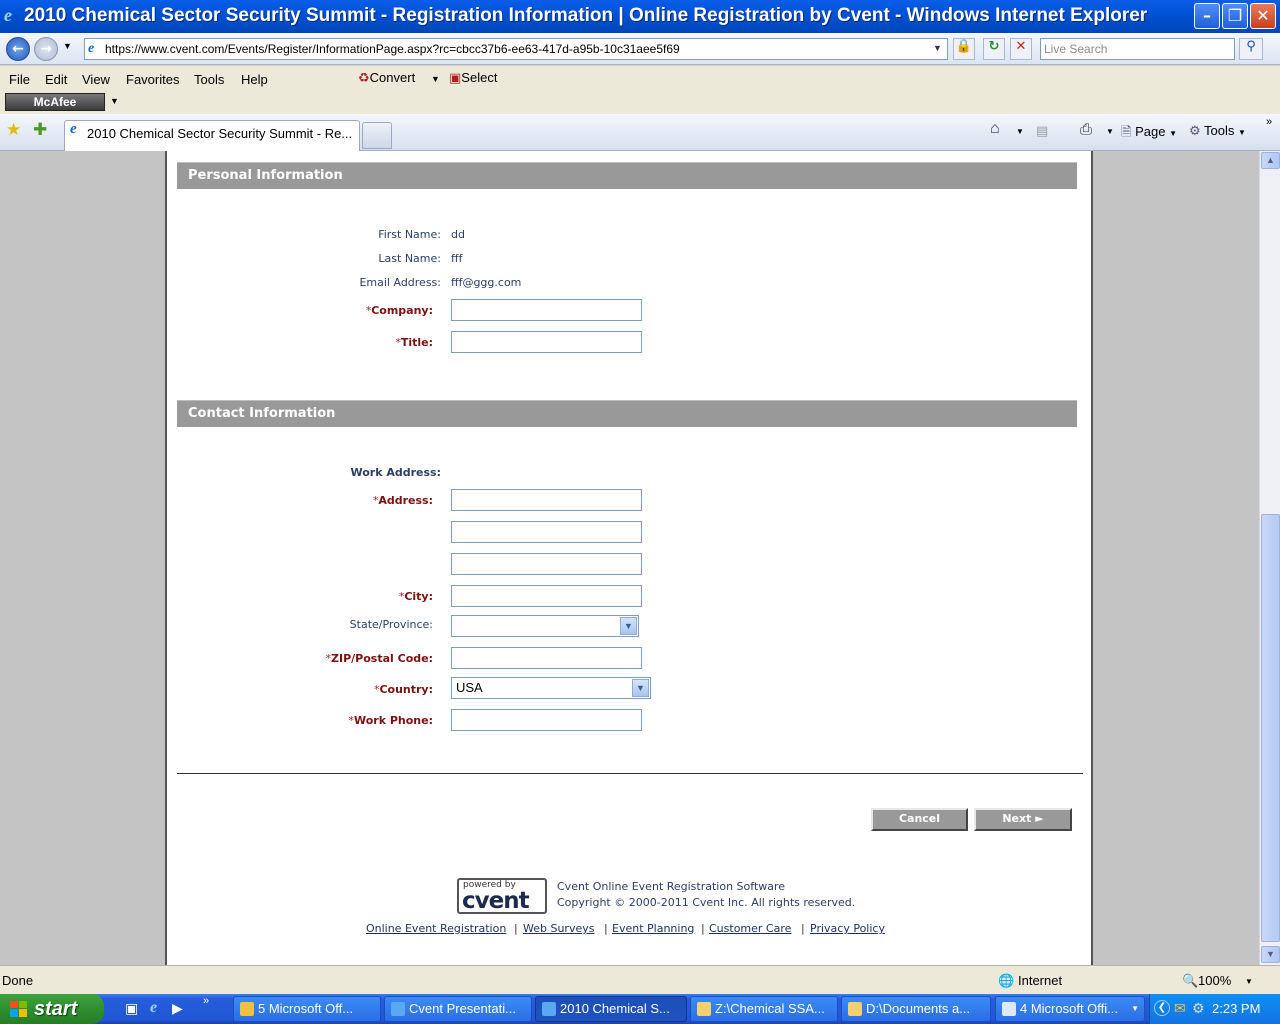 This screenshot has width=1280, height=1024. What do you see at coordinates (1006, 980) in the screenshot?
I see `globe-icon: 🌐` at bounding box center [1006, 980].